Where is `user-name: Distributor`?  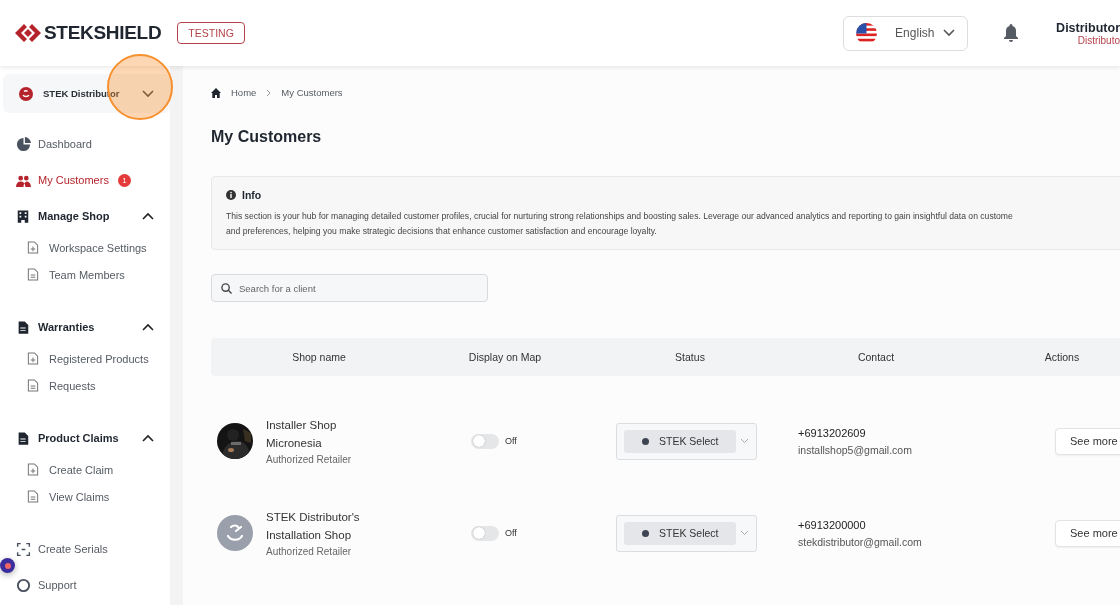
user-name: Distributor is located at coordinates (1088, 27).